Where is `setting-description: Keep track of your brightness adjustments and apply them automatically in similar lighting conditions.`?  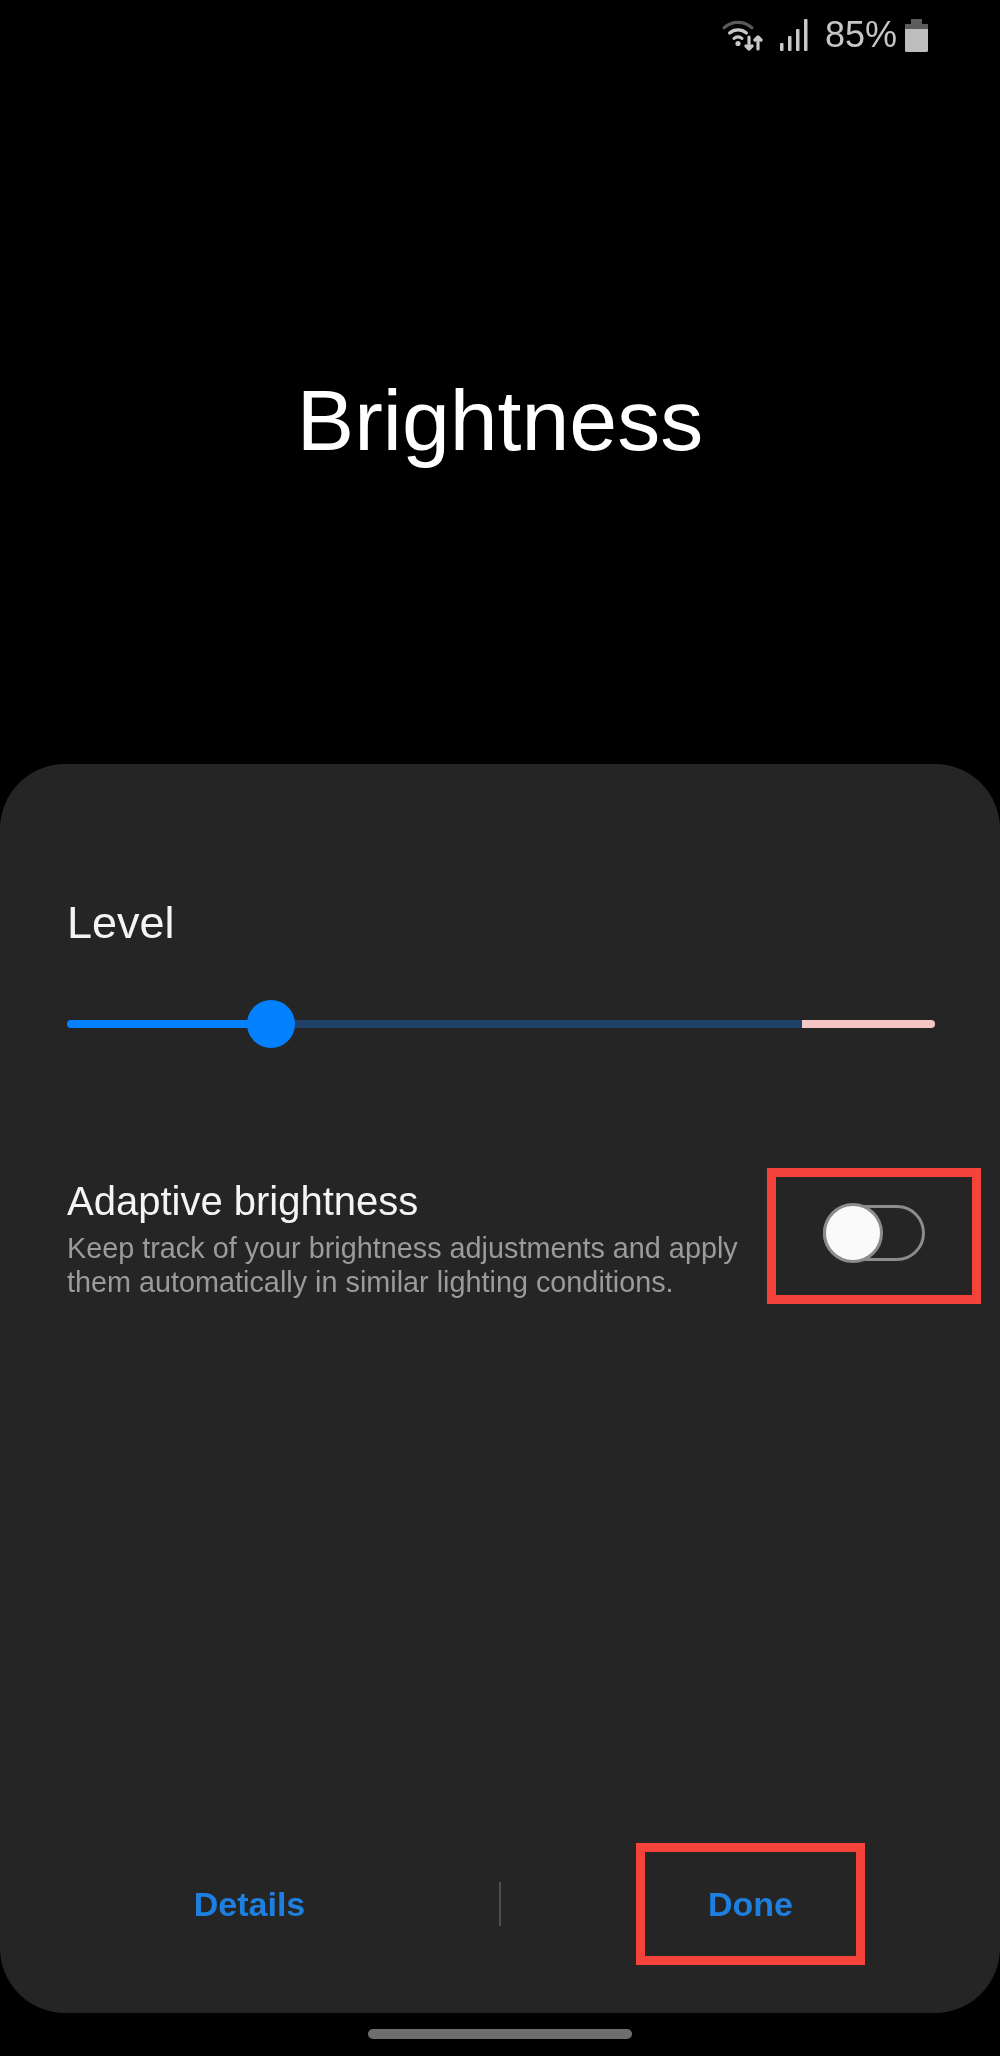 setting-description: Keep track of your brightness adjustments and apply them automatically in similar lighting conditions. is located at coordinates (403, 1265).